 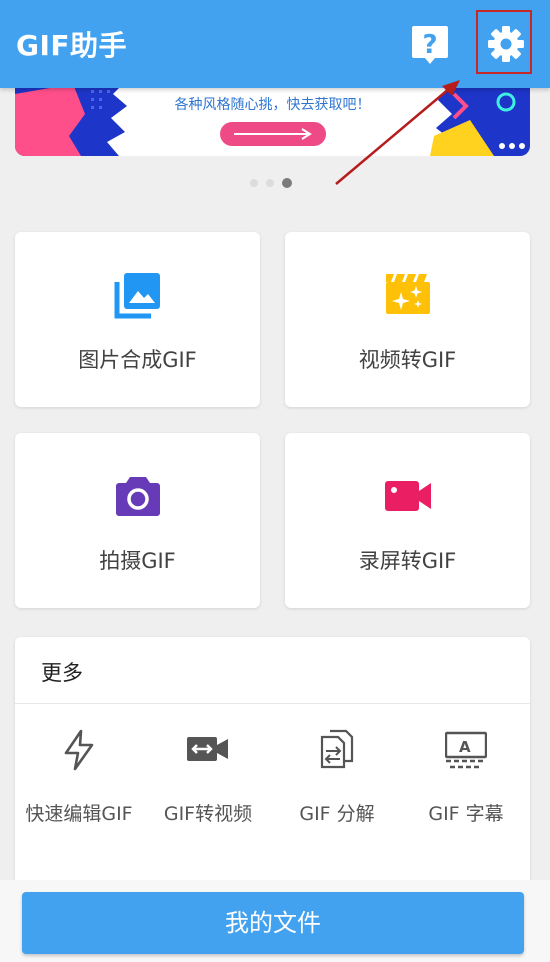 I want to click on promo-banner: 各种风格随心挑，快去获取吧！, so click(x=272, y=120).